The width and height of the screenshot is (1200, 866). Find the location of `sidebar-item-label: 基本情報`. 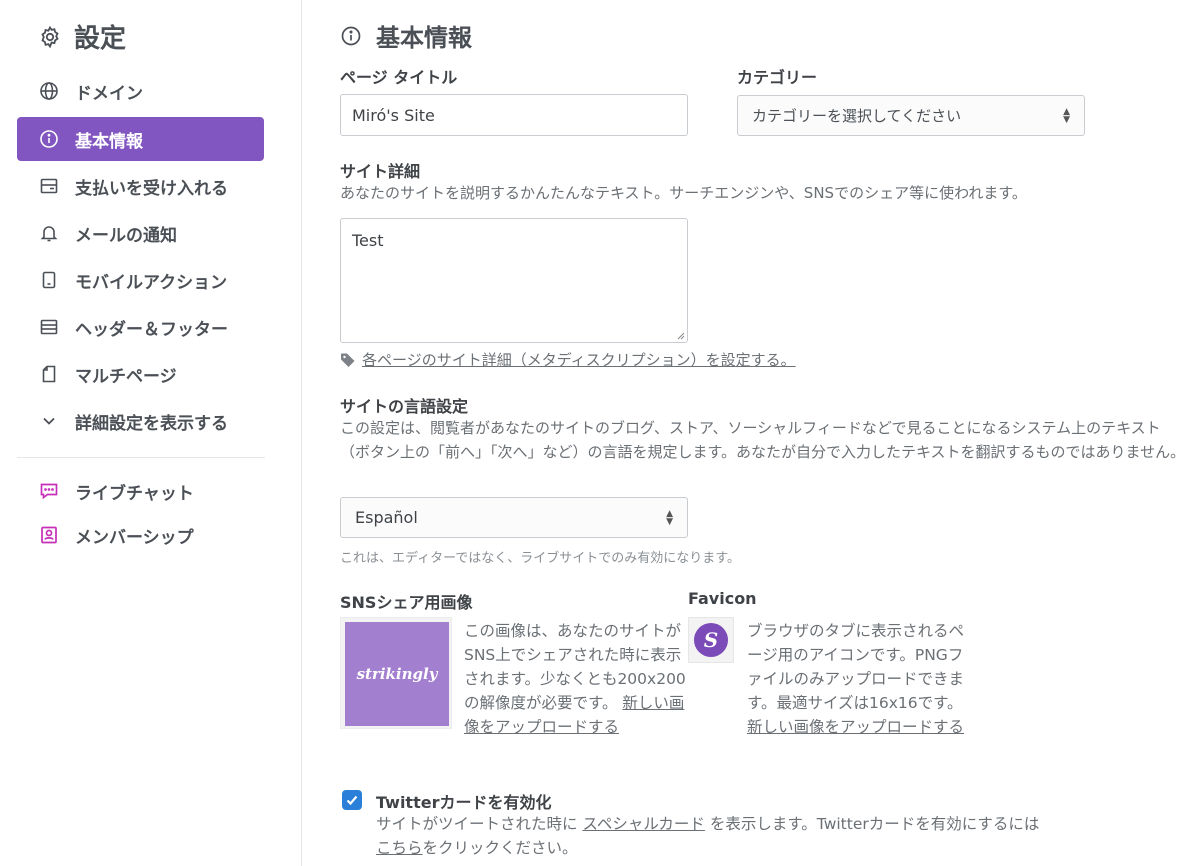

sidebar-item-label: 基本情報 is located at coordinates (109, 141).